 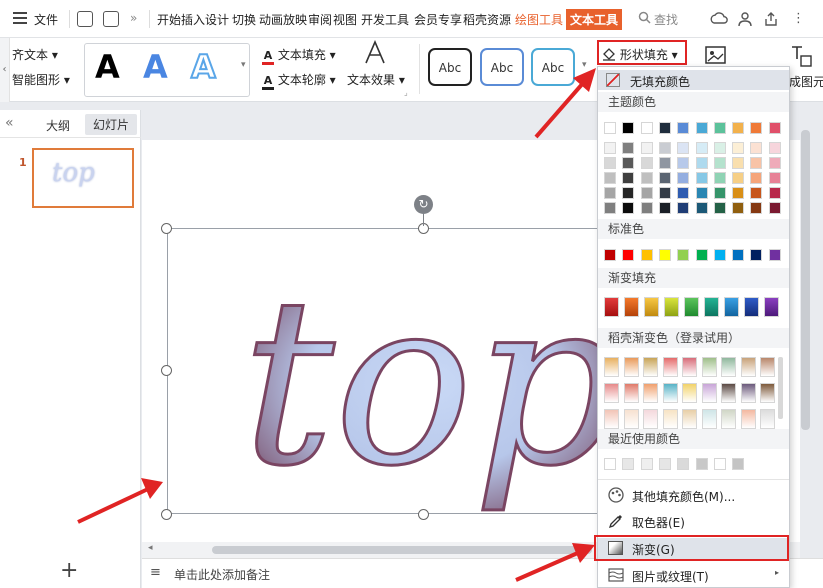 What do you see at coordinates (555, 562) in the screenshot?
I see `arrow-to-gradient` at bounding box center [555, 562].